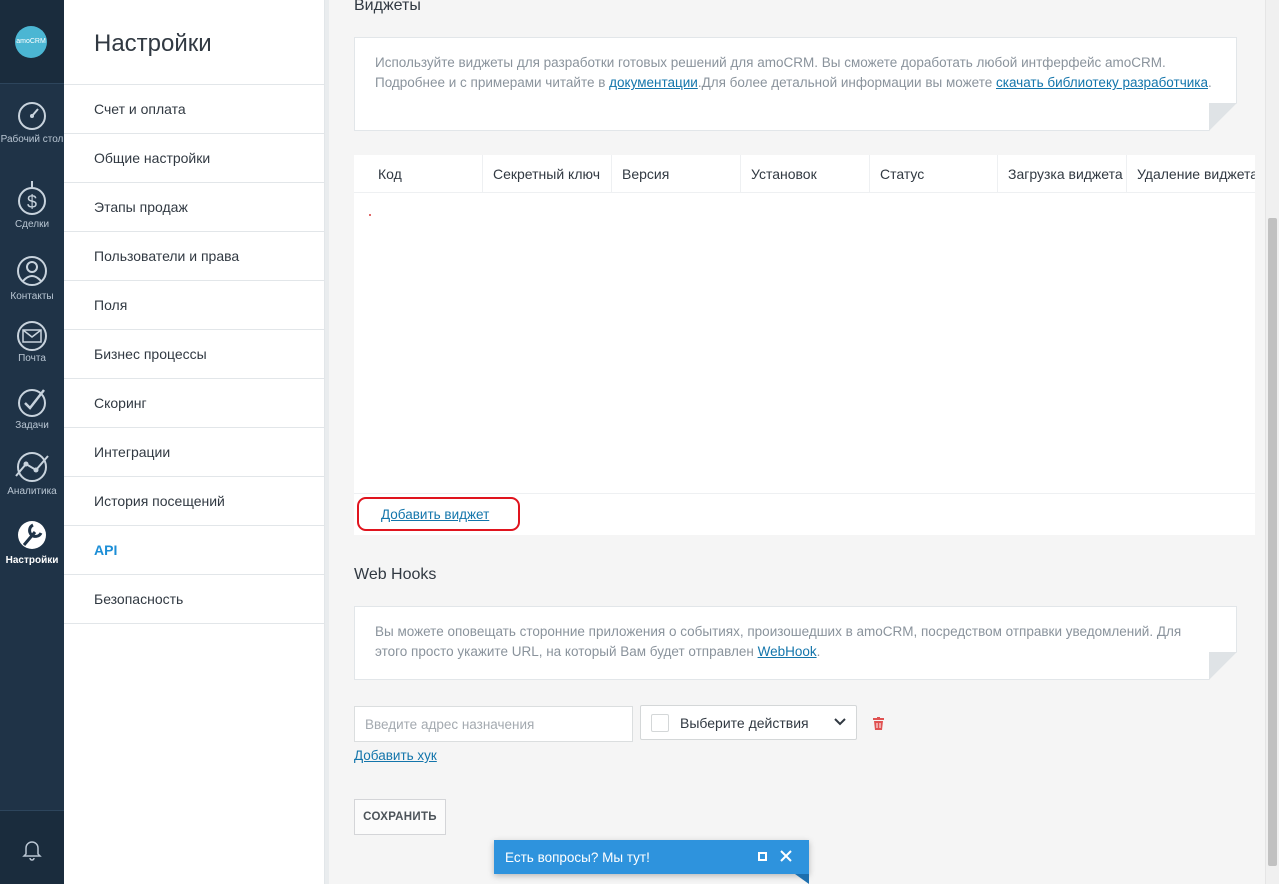 This screenshot has height=884, width=1279. What do you see at coordinates (400, 817) in the screenshot?
I see `save-button: СОХРАНИТЬ` at bounding box center [400, 817].